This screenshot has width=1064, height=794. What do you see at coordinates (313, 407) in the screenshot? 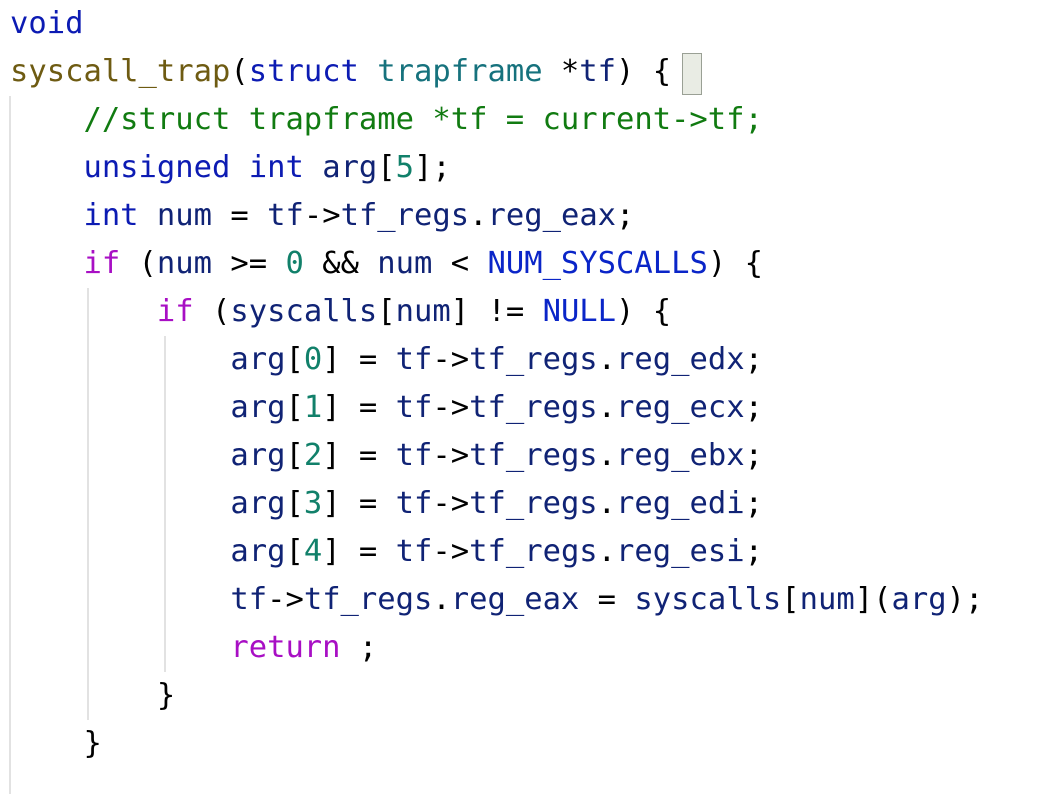
I see `code-token: 1` at bounding box center [313, 407].